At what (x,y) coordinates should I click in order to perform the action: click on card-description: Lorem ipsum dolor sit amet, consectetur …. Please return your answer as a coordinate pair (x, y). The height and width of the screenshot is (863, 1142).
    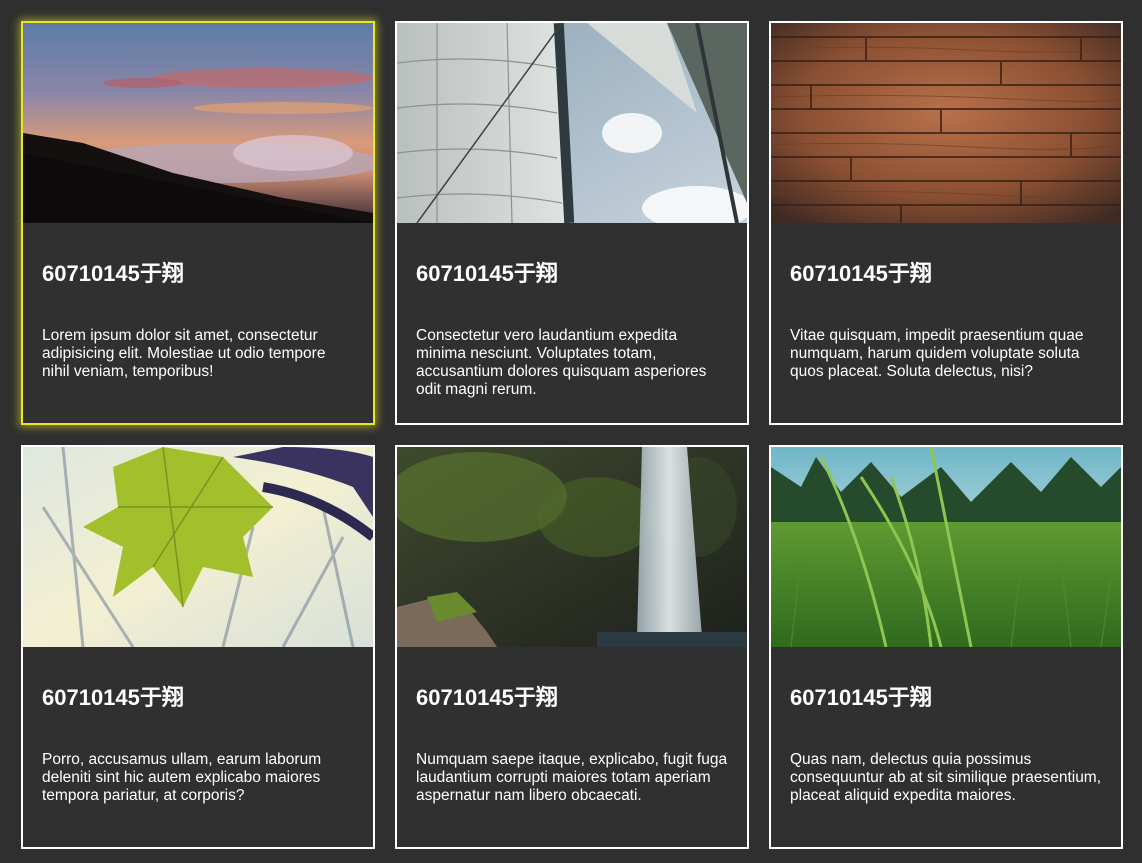
    Looking at the image, I should click on (184, 353).